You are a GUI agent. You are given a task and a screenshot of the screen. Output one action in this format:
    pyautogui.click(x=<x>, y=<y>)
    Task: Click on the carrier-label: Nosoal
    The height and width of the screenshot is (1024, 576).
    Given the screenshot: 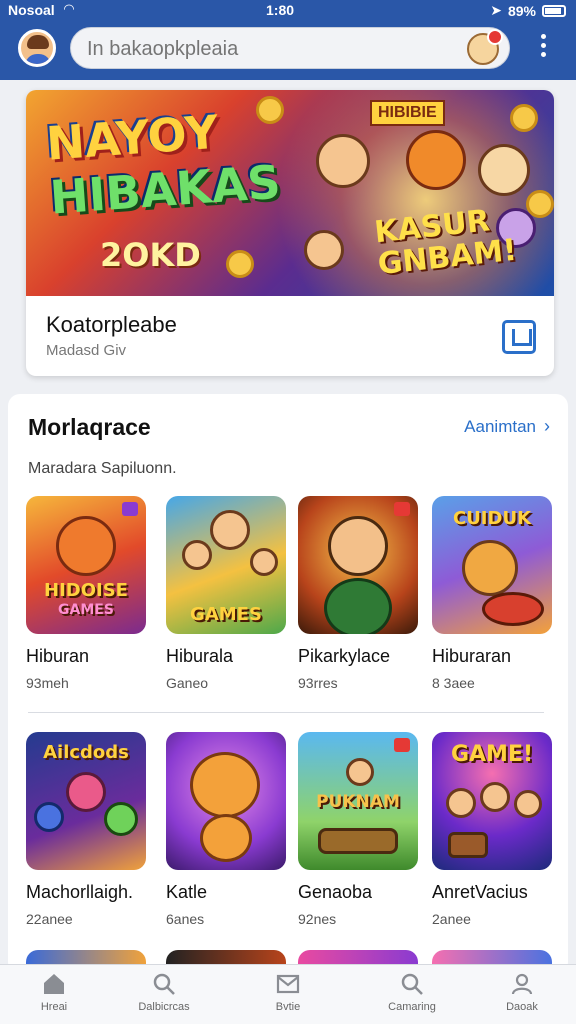 What is the action you would take?
    pyautogui.click(x=31, y=10)
    